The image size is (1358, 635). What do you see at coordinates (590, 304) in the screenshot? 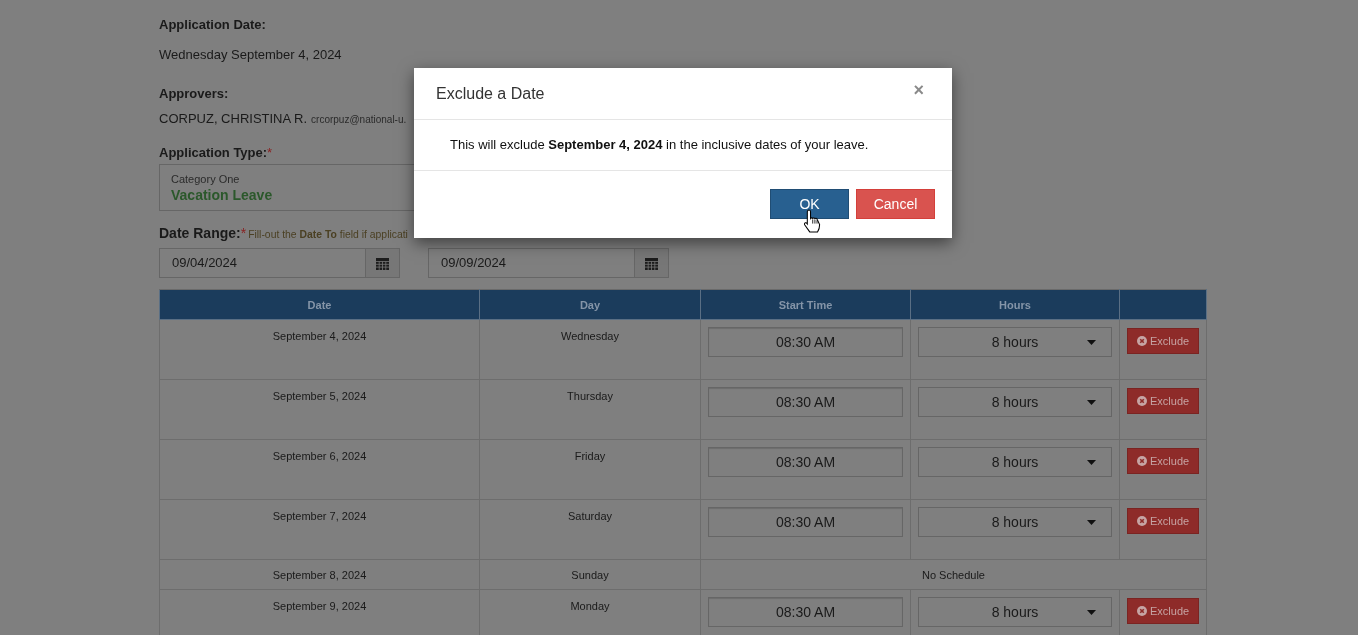
I see `column-header: Day` at bounding box center [590, 304].